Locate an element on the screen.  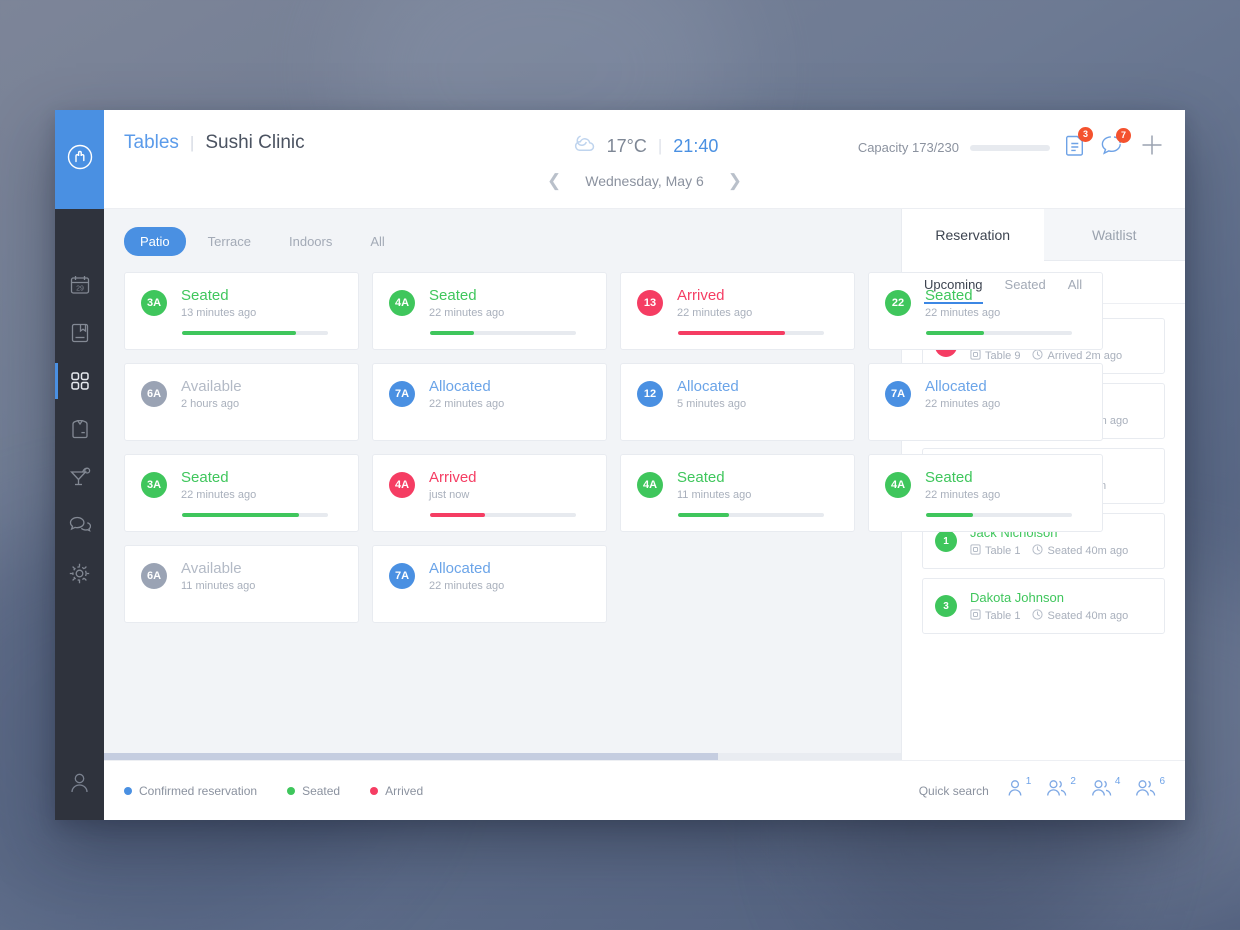
table-card: 6A Available 11 minutes ago is located at coordinates (241, 584).